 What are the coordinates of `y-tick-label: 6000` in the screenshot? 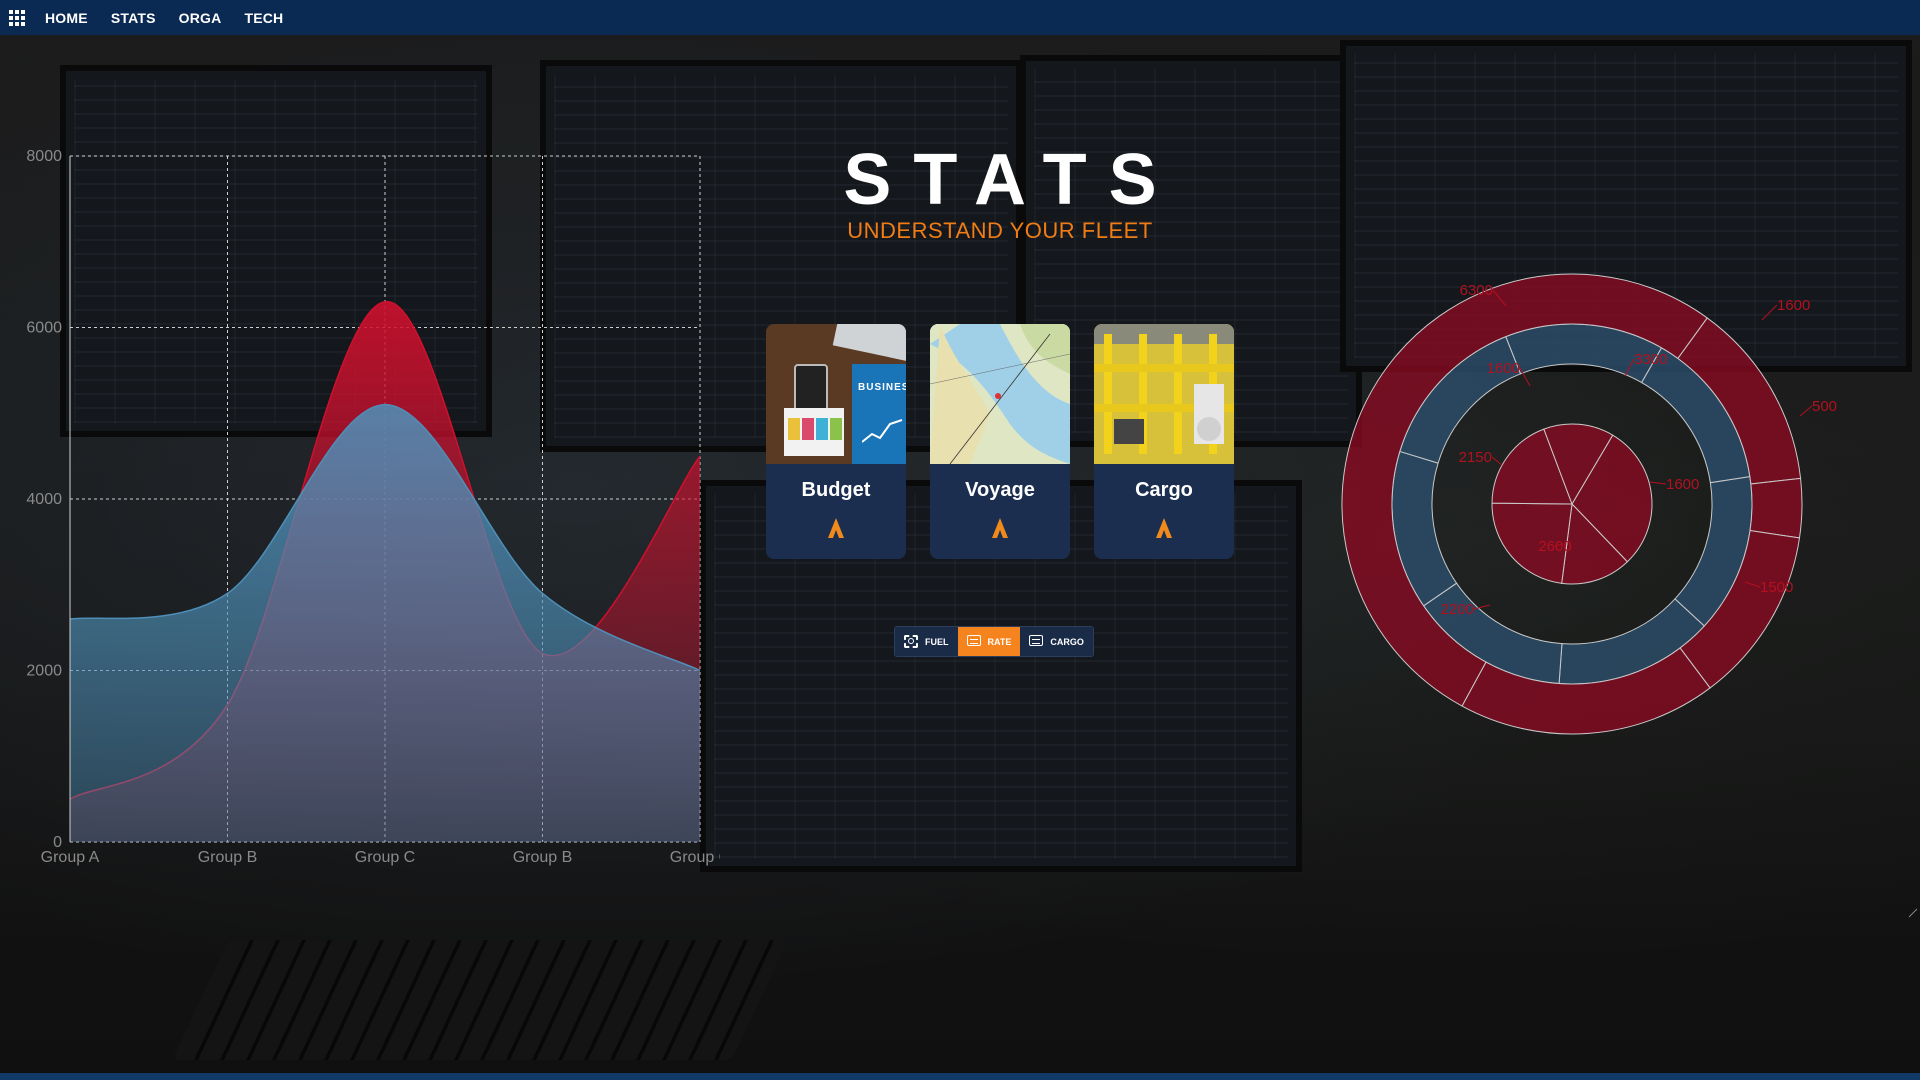 It's located at (44, 328).